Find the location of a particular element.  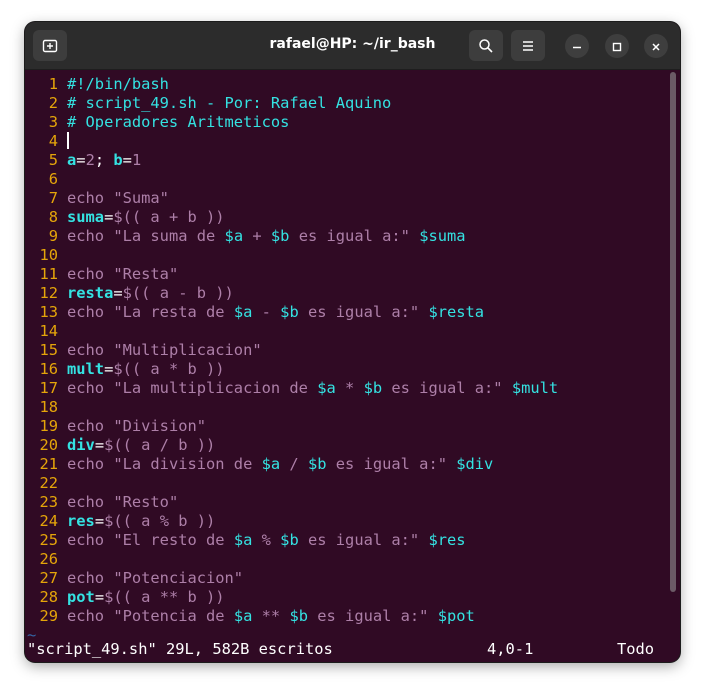

code-line: 10 is located at coordinates (46, 255).